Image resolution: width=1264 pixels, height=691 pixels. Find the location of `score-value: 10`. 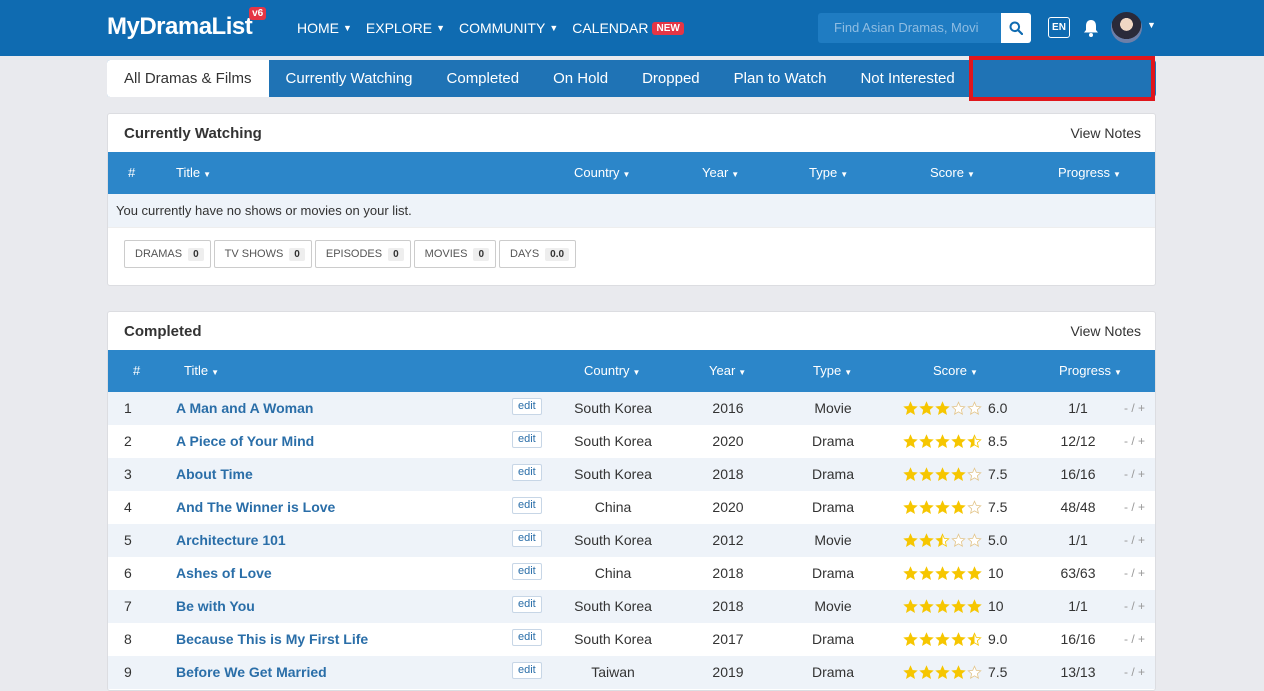

score-value: 10 is located at coordinates (996, 606).